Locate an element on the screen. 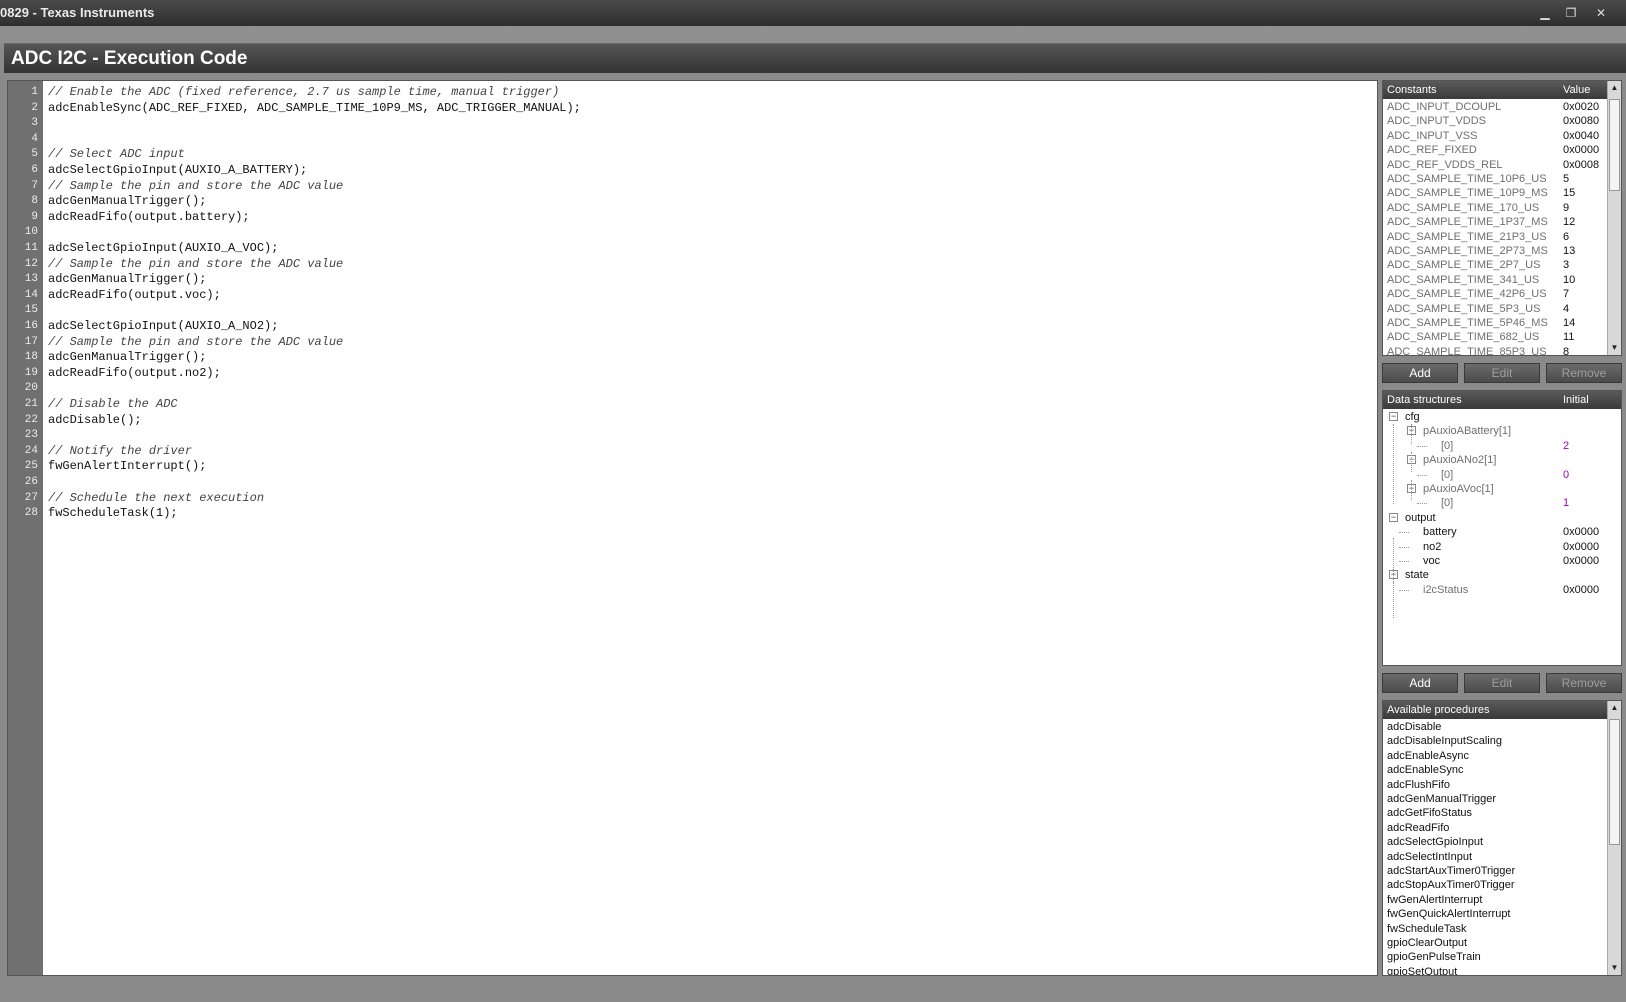 The image size is (1626, 1002). constant-value: 15 is located at coordinates (1569, 193).